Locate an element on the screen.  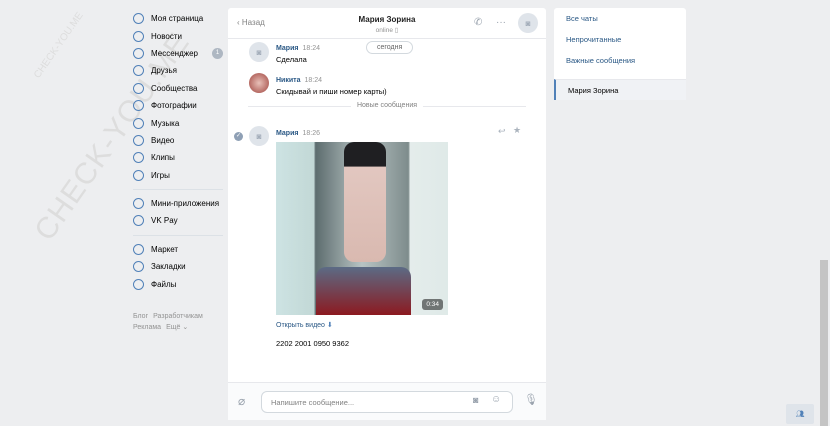
message-icon is located at coordinates (138, 53).